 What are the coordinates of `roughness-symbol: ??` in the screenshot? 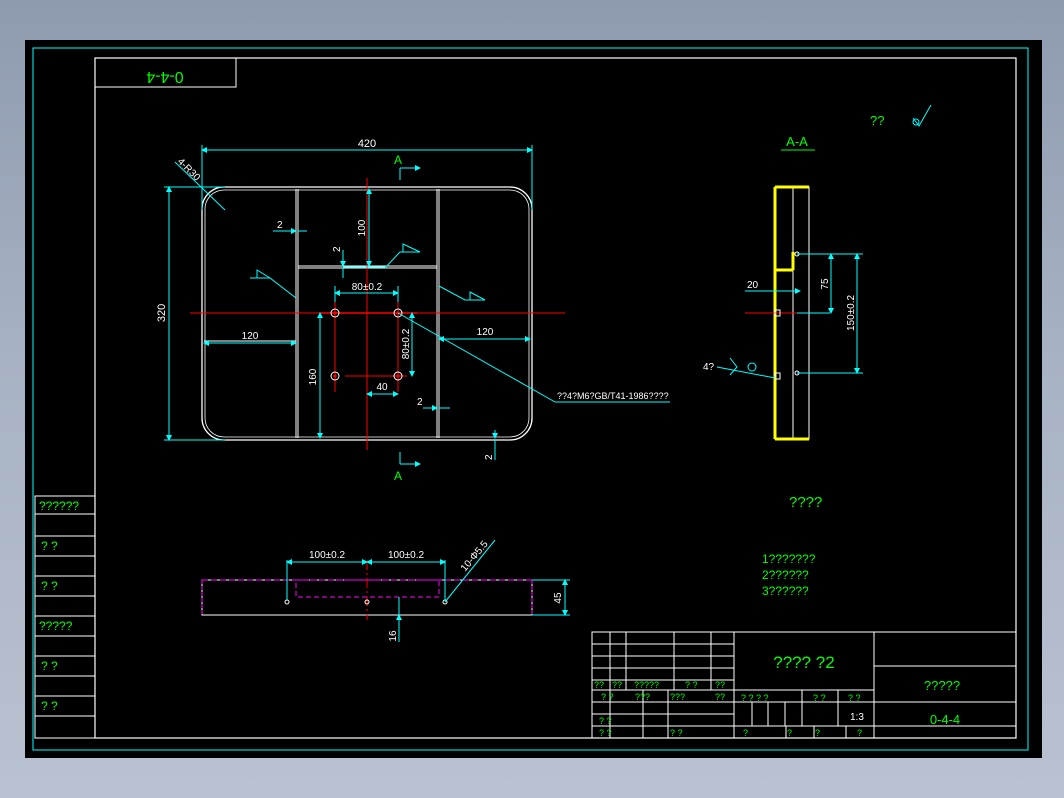 It's located at (901, 116).